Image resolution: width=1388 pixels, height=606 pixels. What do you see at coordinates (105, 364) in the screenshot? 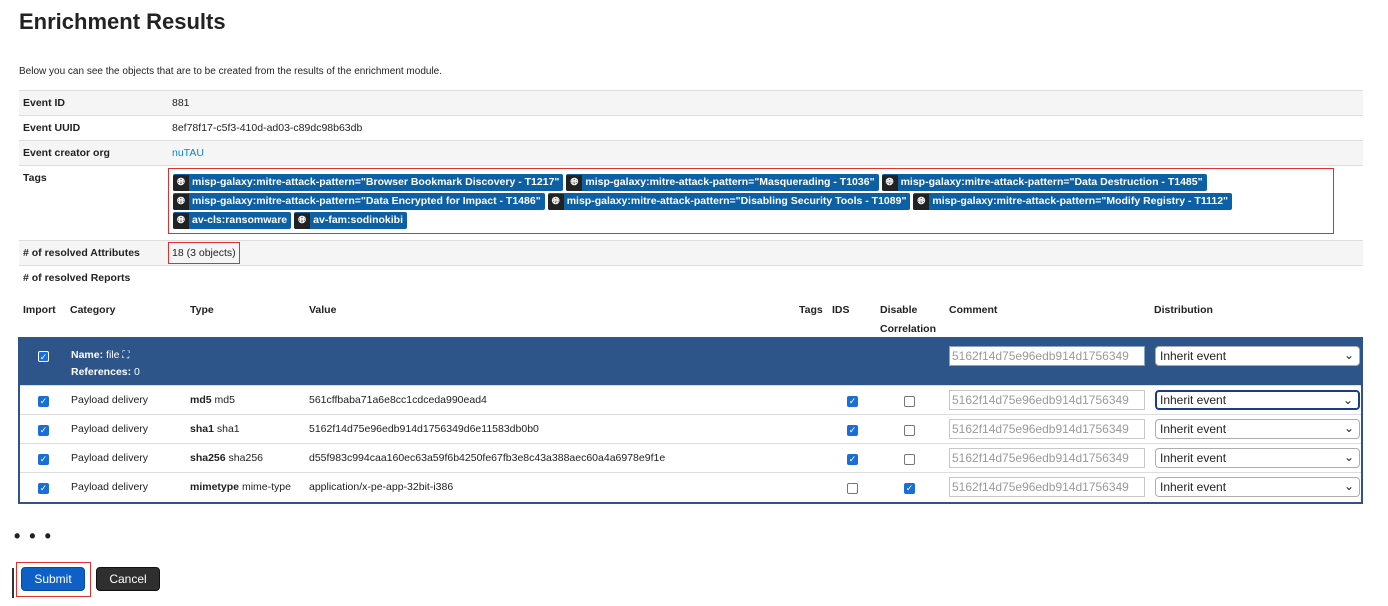
I see `object-info: Name: file ⛶ References: 0` at bounding box center [105, 364].